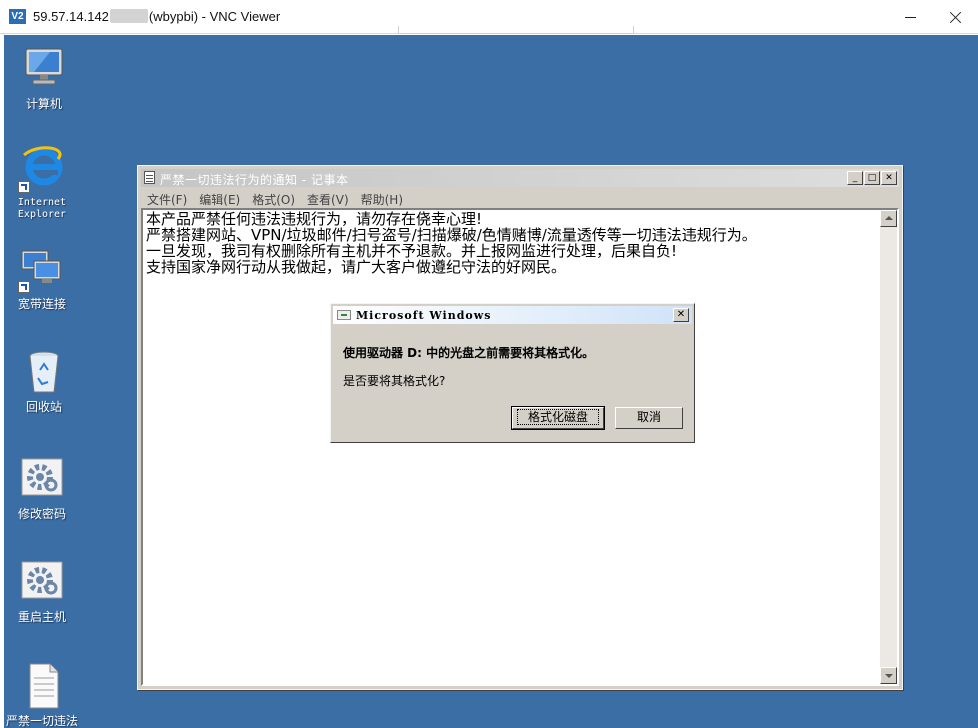 The image size is (978, 728). What do you see at coordinates (17, 16) in the screenshot?
I see `vnc-logo-icon: V2` at bounding box center [17, 16].